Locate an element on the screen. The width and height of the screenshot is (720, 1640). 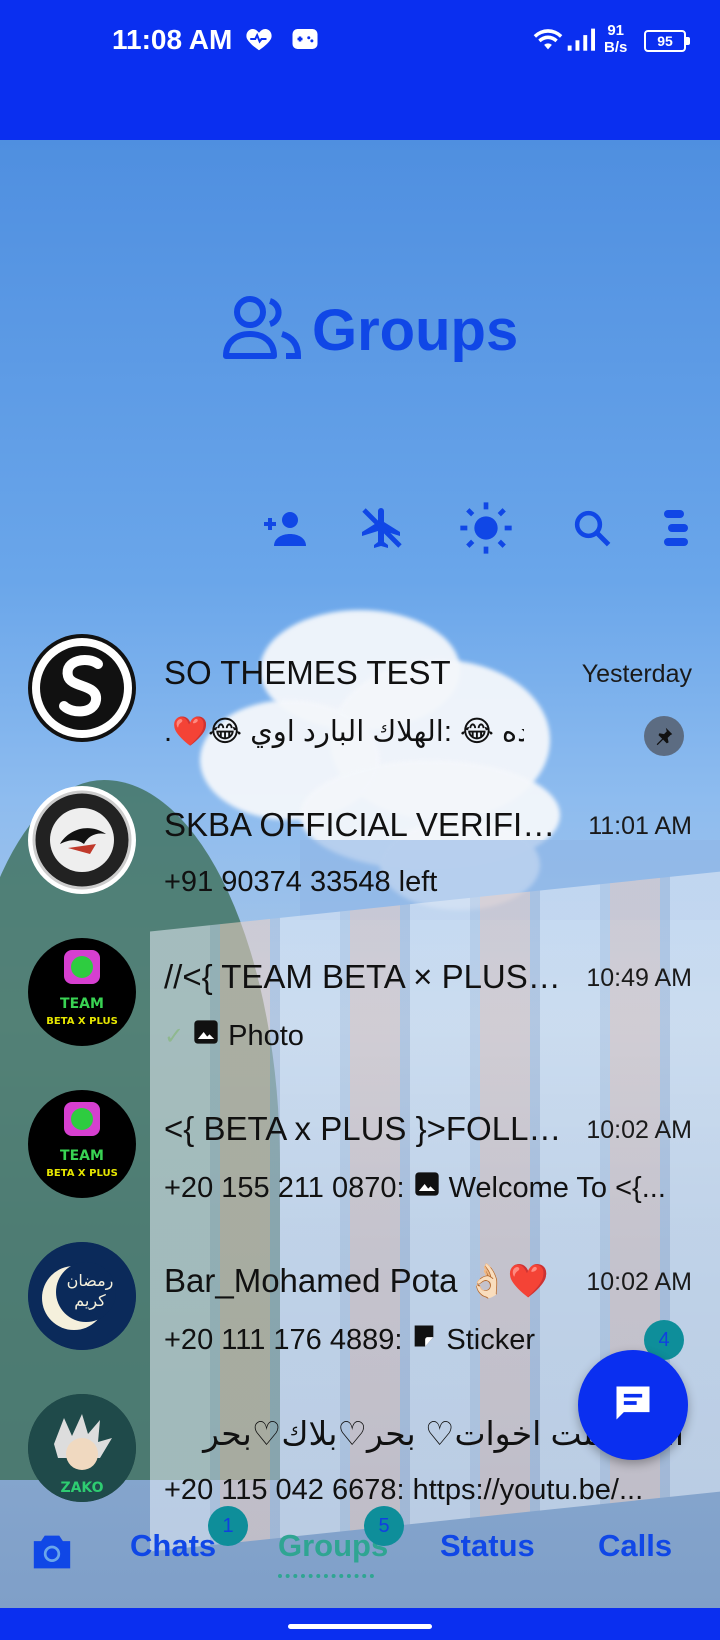
tab-status: Status is located at coordinates (487, 1546).